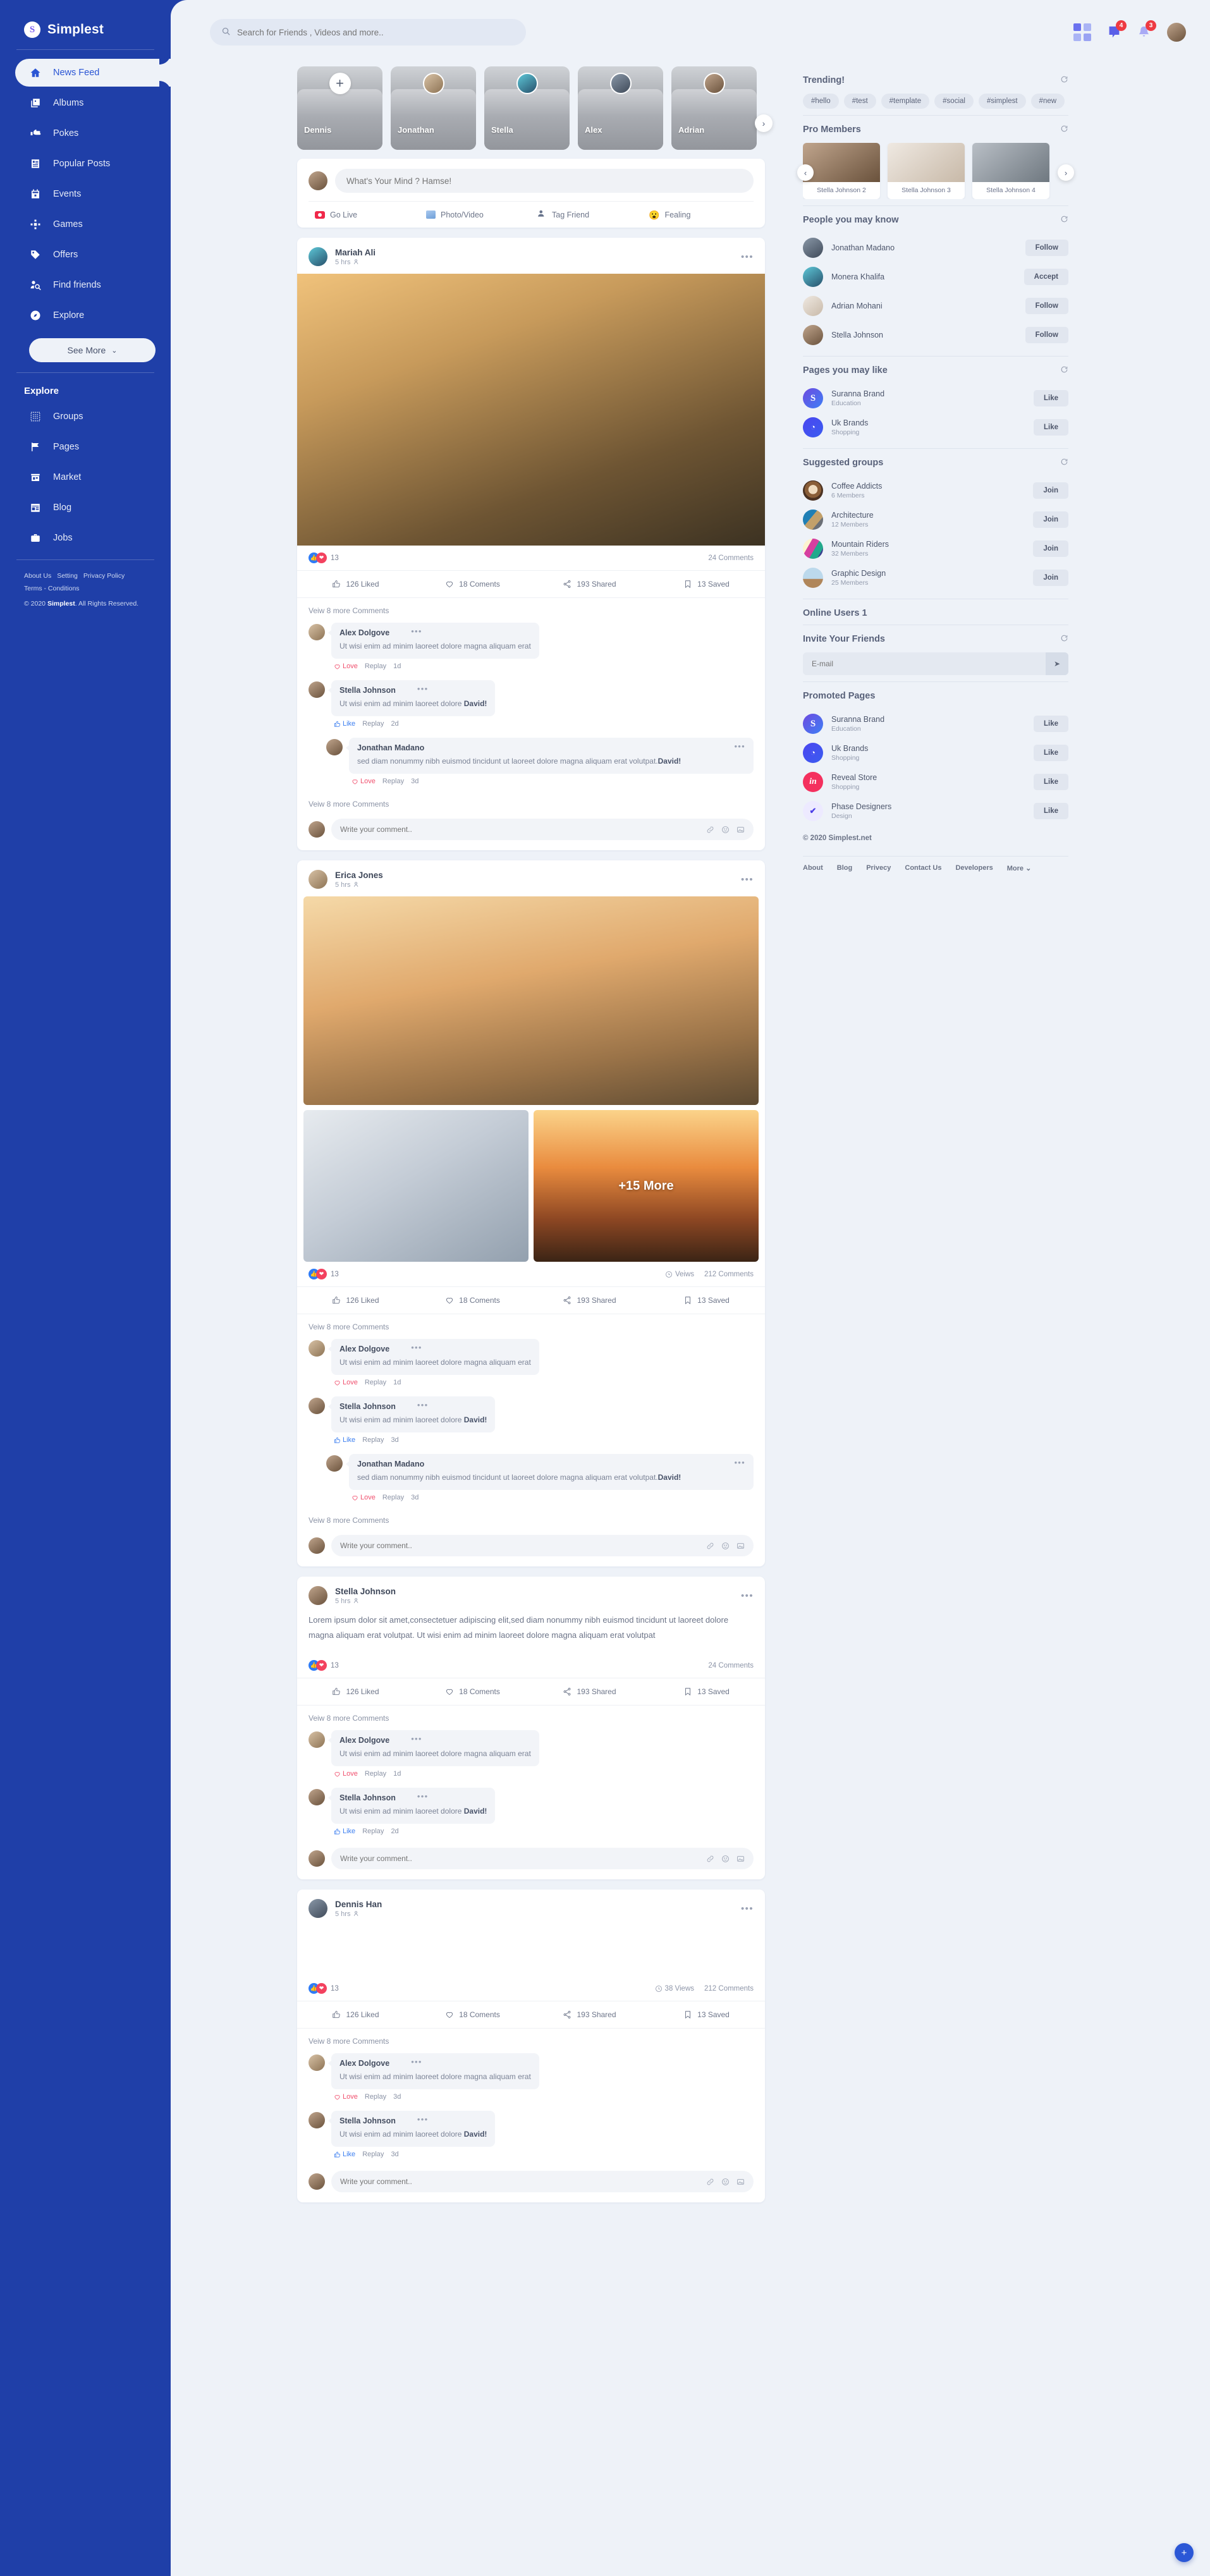 Image resolution: width=1210 pixels, height=2576 pixels. Describe the element at coordinates (364, 215) in the screenshot. I see `go-live-button: Go Live` at that location.